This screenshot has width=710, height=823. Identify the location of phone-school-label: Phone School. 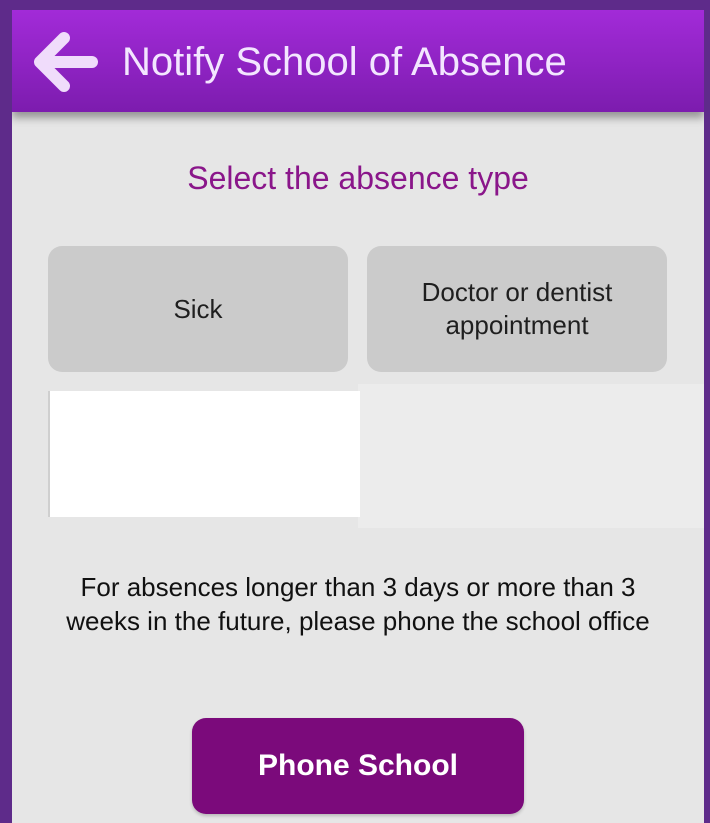
(357, 765).